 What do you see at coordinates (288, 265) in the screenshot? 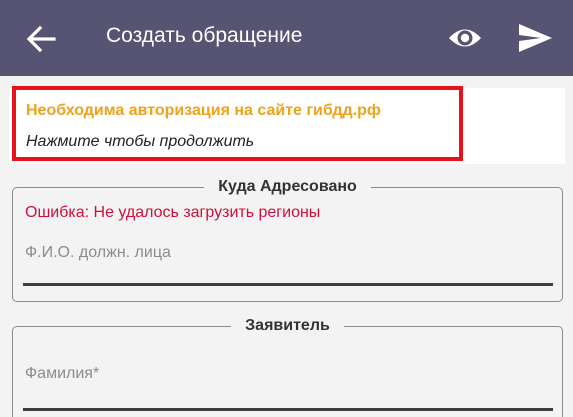
I see `official-name-field: Ф.И.О. должн. лица` at bounding box center [288, 265].